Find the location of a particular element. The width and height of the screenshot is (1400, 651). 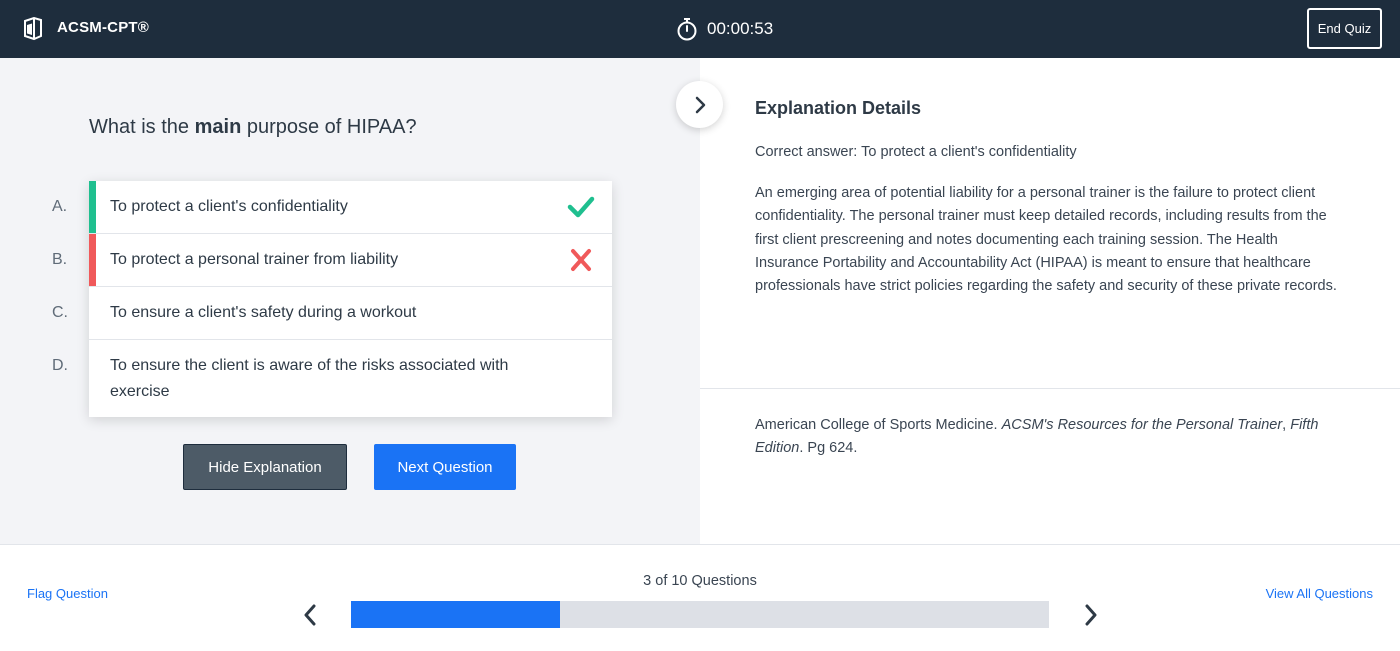

progress-bar-fill is located at coordinates (456, 614).